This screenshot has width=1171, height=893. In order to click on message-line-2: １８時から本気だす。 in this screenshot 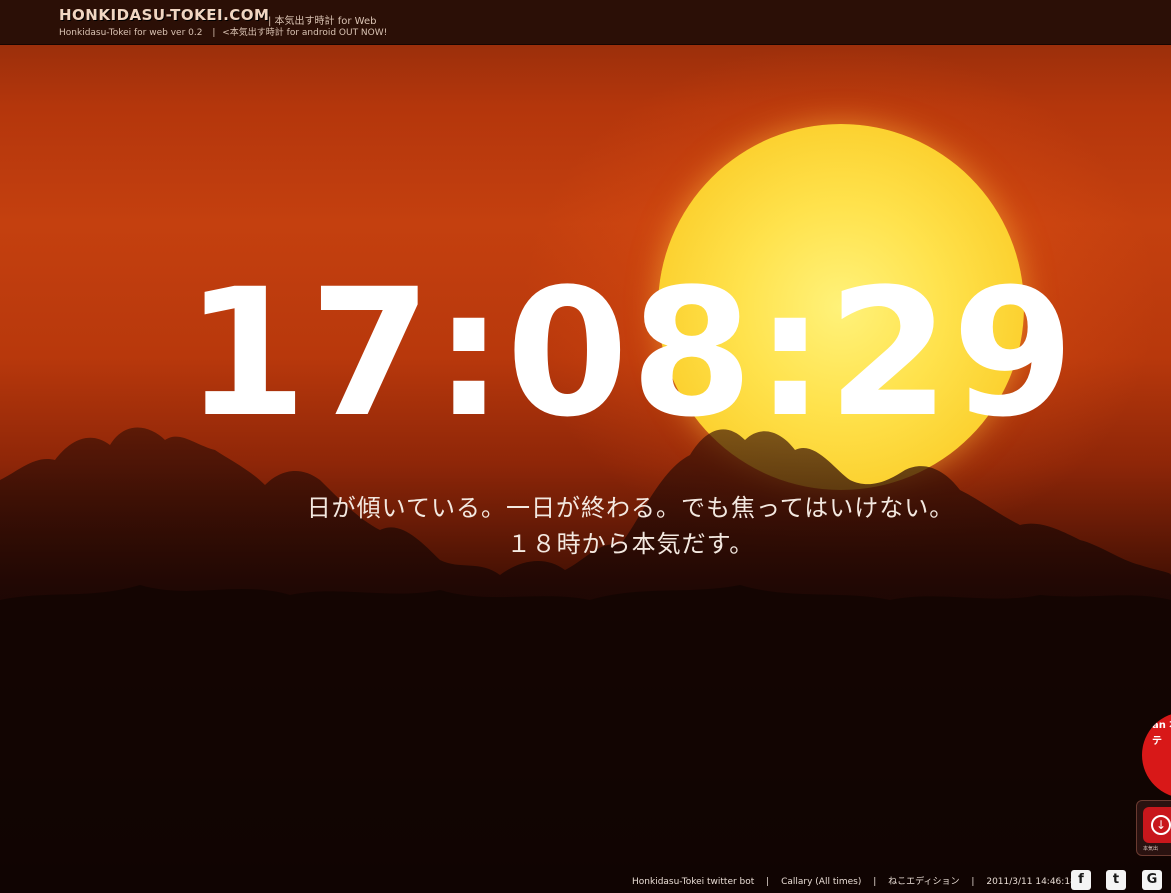, I will do `click(630, 544)`.